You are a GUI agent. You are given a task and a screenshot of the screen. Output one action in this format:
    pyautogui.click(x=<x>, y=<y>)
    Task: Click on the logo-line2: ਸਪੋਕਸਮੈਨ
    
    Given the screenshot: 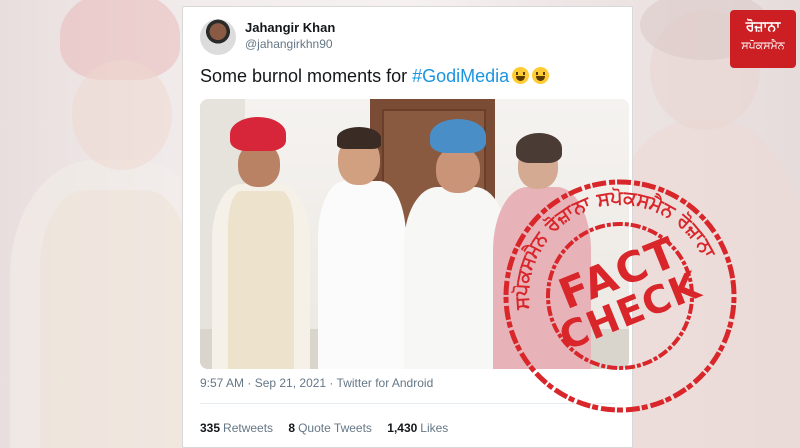 What is the action you would take?
    pyautogui.click(x=763, y=45)
    